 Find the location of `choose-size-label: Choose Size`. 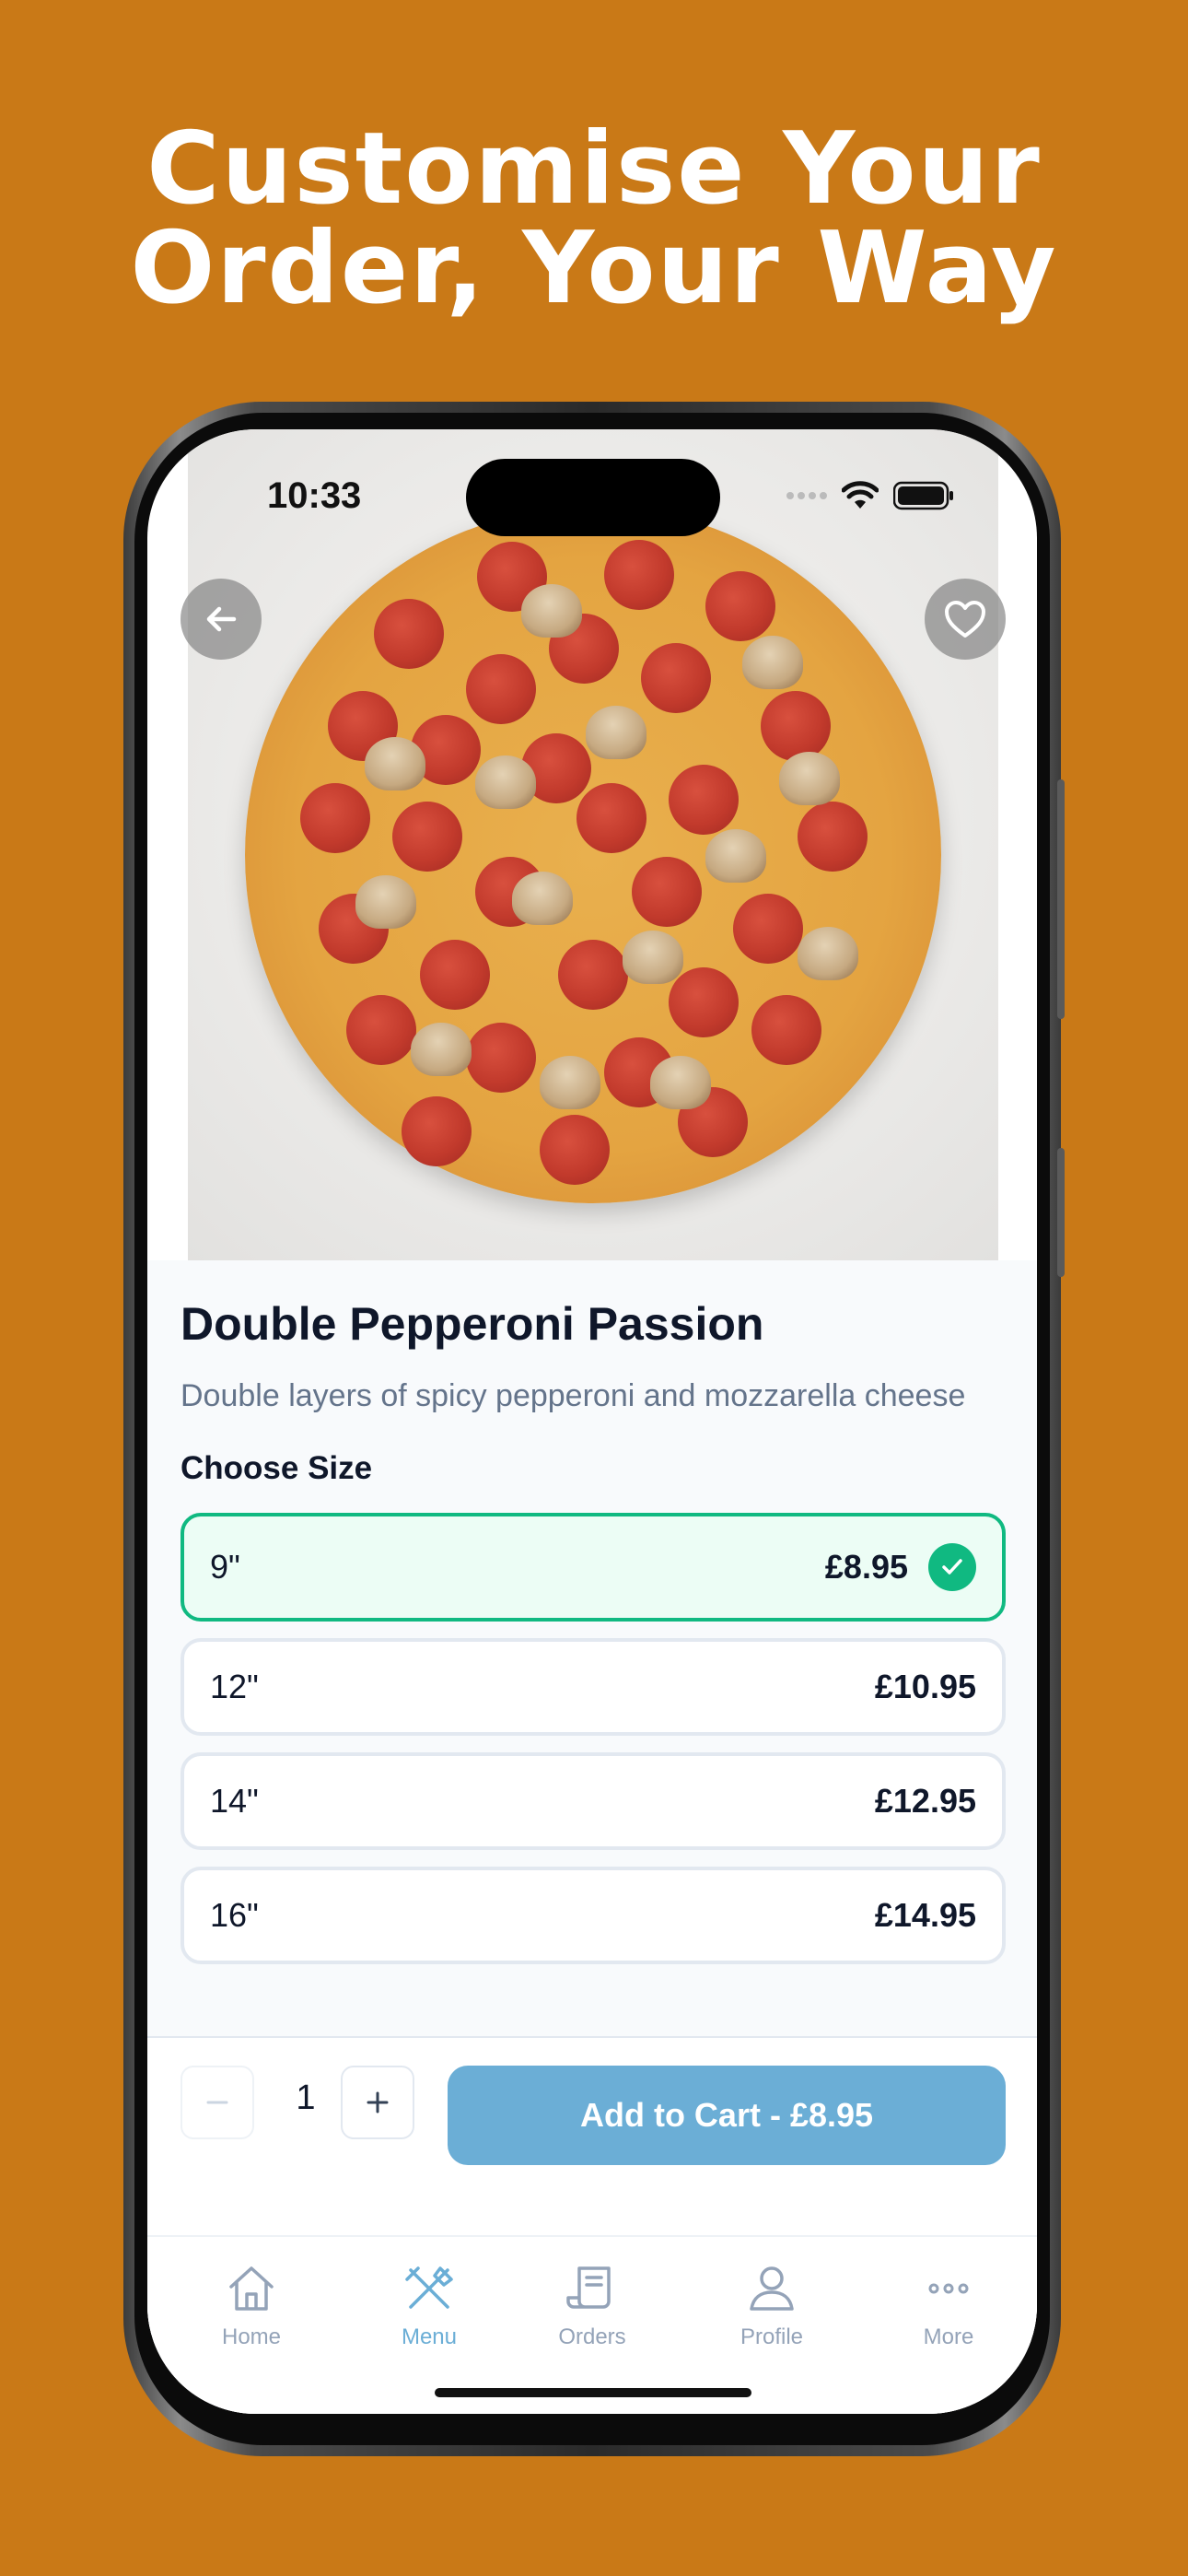

choose-size-label: Choose Size is located at coordinates (277, 1468).